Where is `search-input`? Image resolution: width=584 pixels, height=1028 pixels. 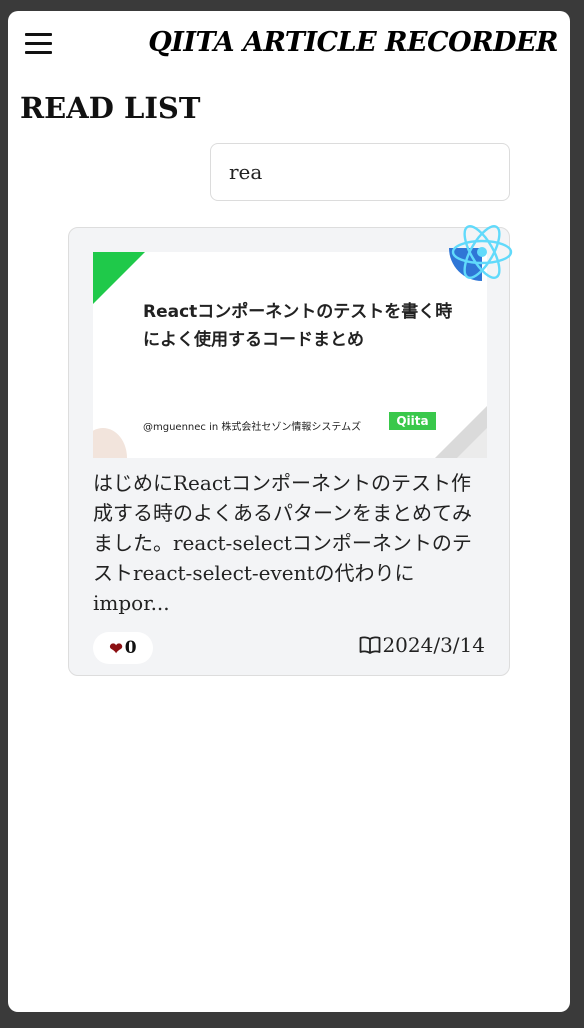 search-input is located at coordinates (360, 172).